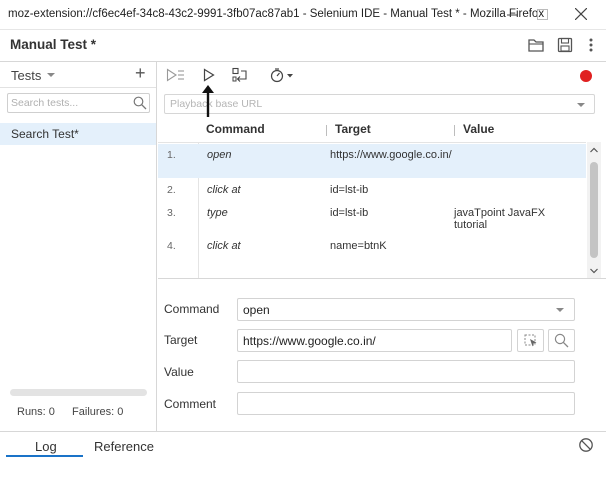 Image resolution: width=606 pixels, height=482 pixels. I want to click on minimize-button, so click(512, 14).